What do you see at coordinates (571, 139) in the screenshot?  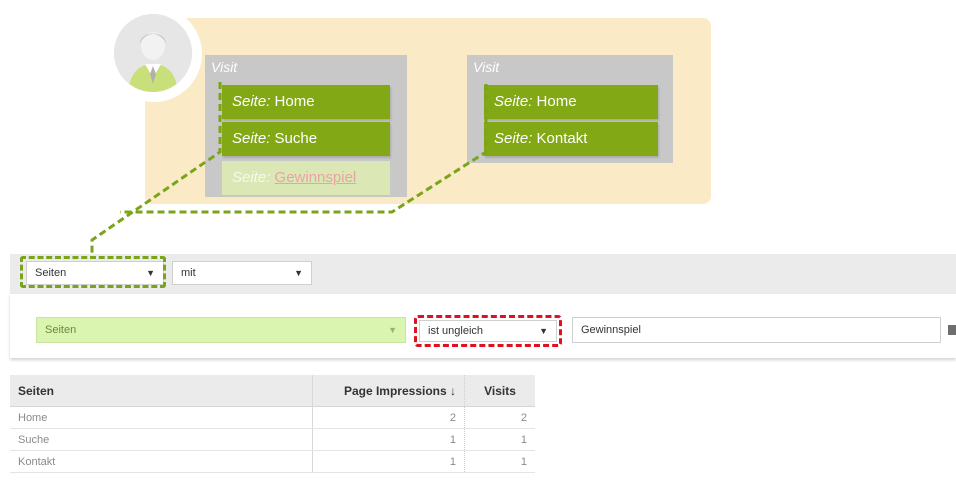 I see `page-node-kontakt: Seite: Kontakt` at bounding box center [571, 139].